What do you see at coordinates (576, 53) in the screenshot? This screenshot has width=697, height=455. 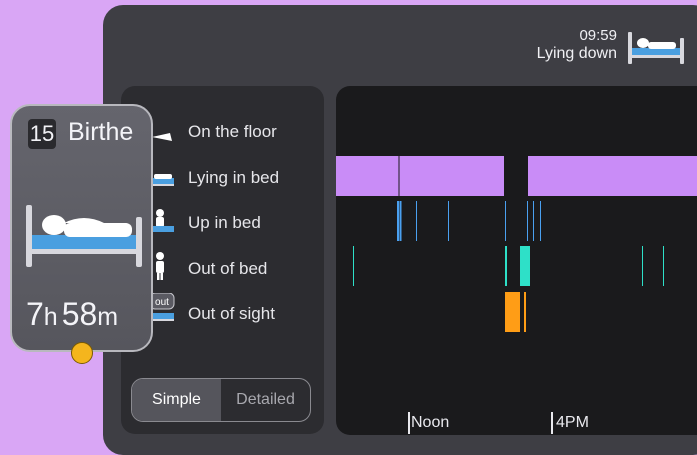 I see `status-label: Lying down` at bounding box center [576, 53].